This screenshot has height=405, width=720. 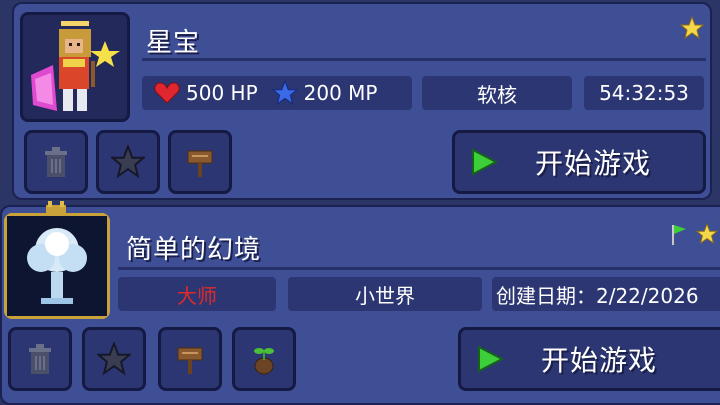 I want to click on hp-mp-box: 500 HP 200 MP, so click(x=277, y=93).